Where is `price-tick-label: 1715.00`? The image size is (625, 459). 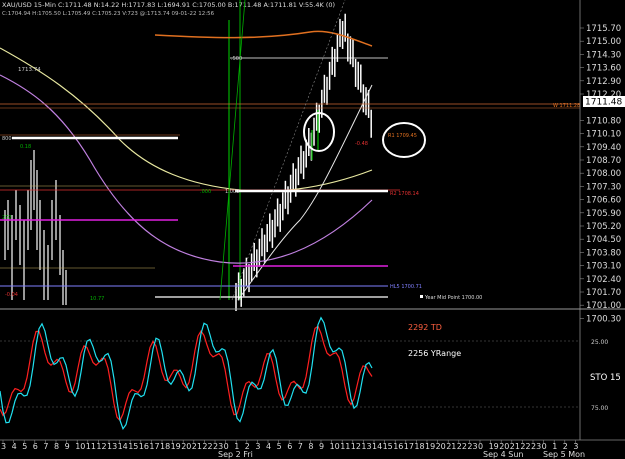 price-tick-label: 1715.00 is located at coordinates (603, 42).